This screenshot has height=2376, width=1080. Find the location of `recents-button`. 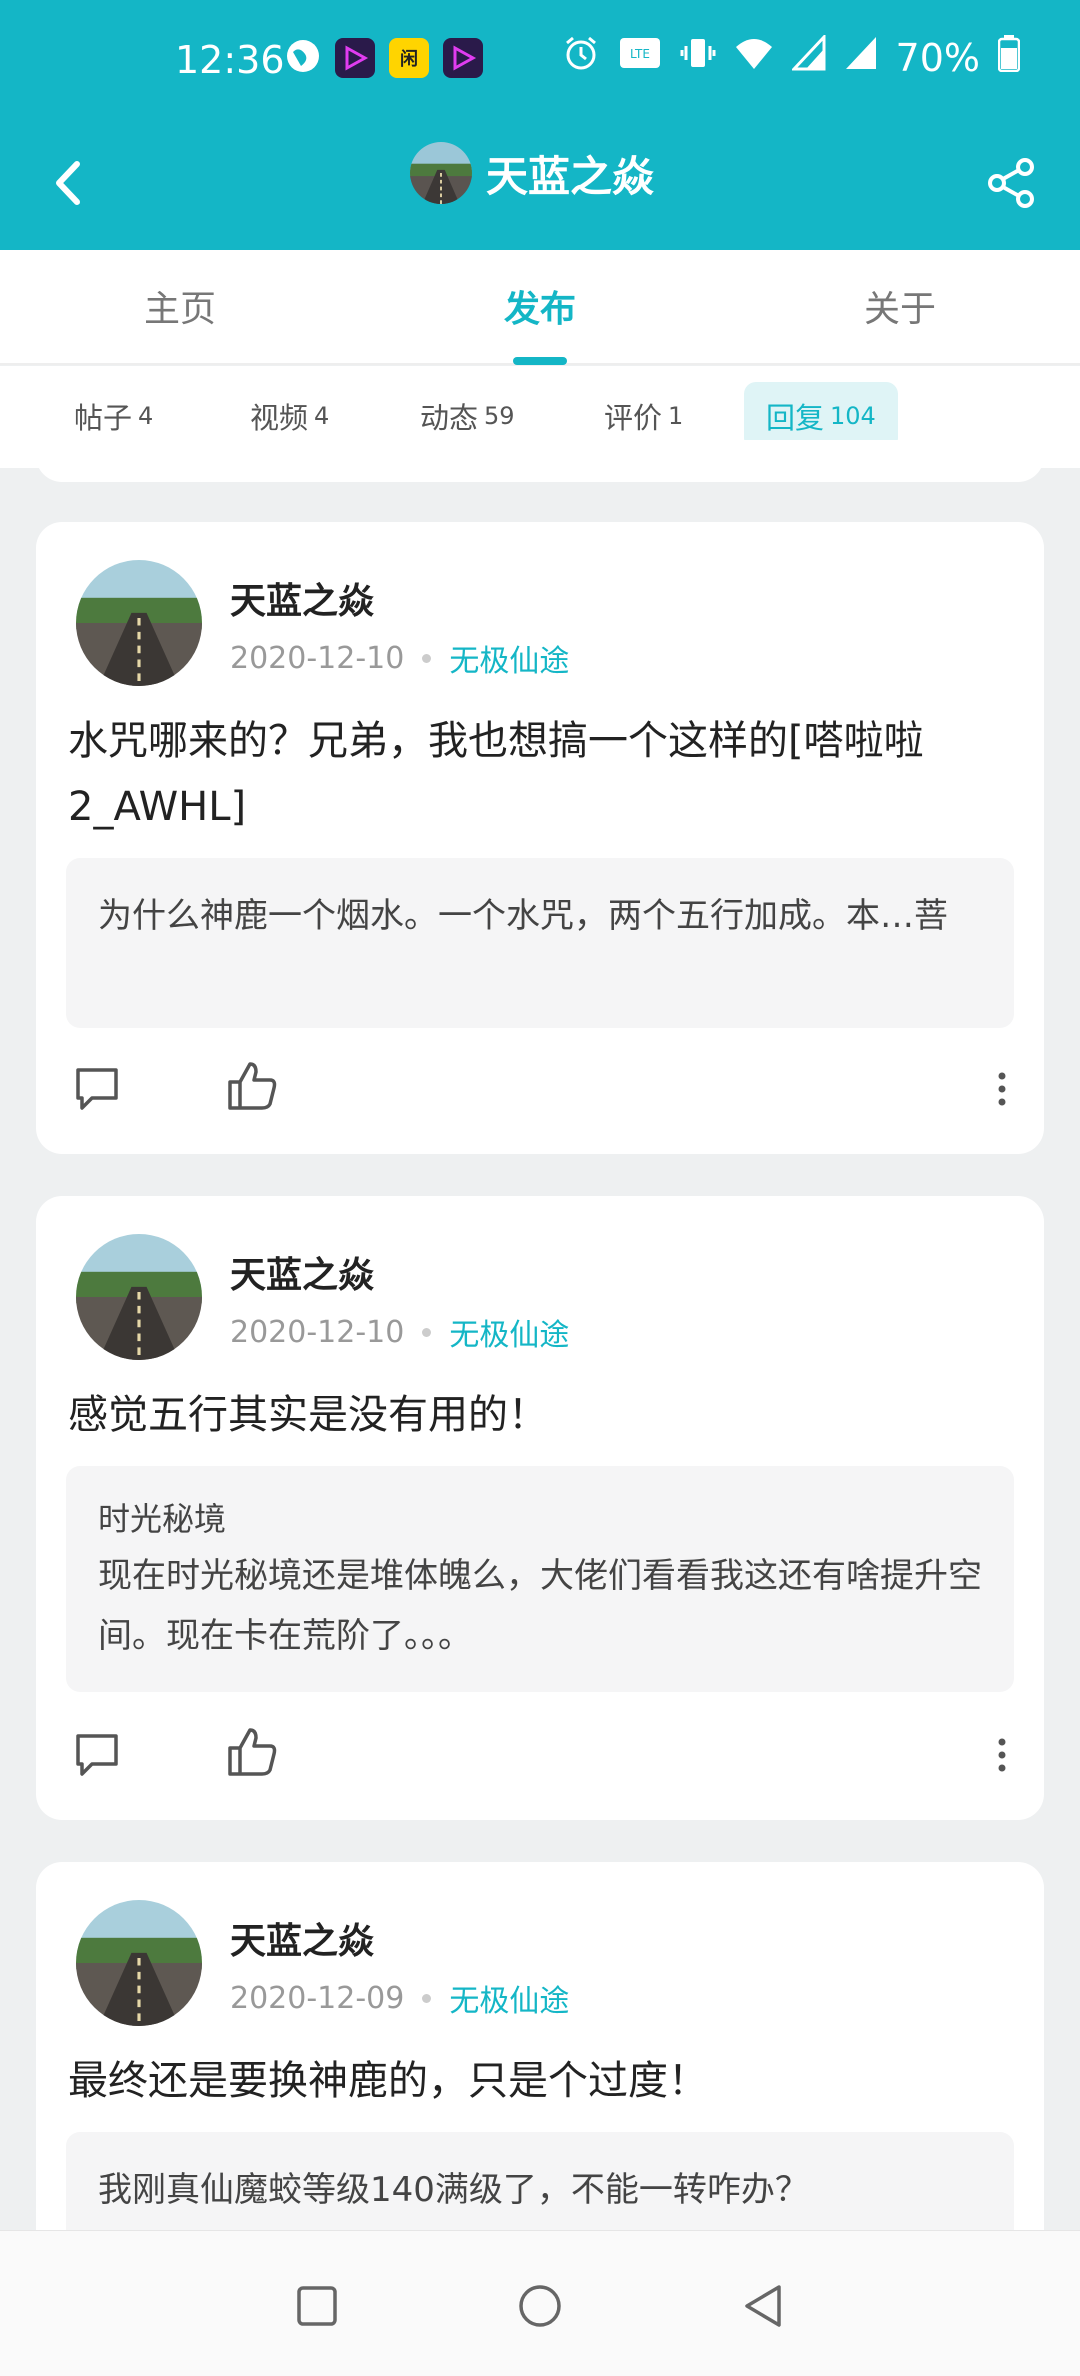

recents-button is located at coordinates (317, 2306).